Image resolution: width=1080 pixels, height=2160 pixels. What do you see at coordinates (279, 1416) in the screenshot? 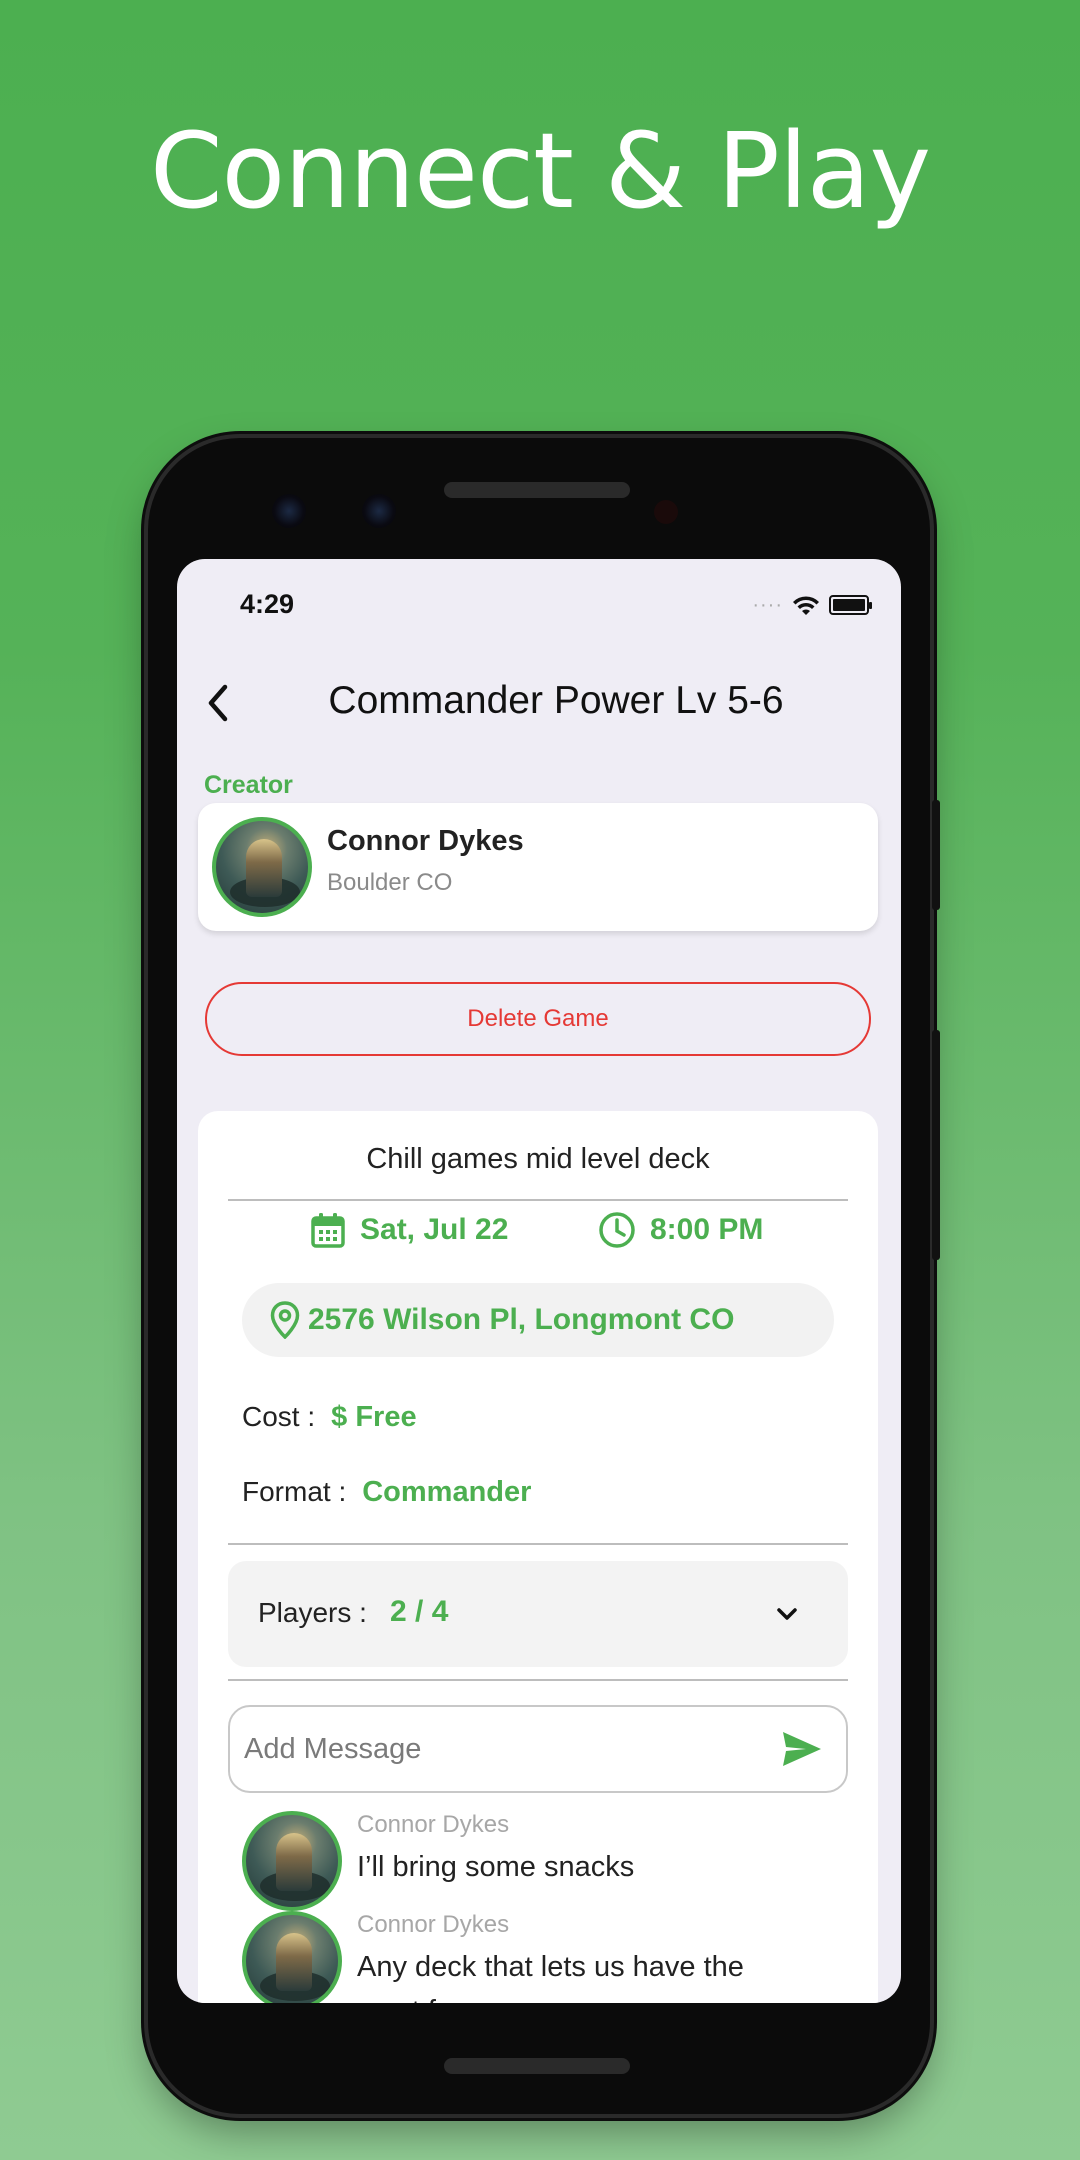
I see `cost-label: Cost :` at bounding box center [279, 1416].